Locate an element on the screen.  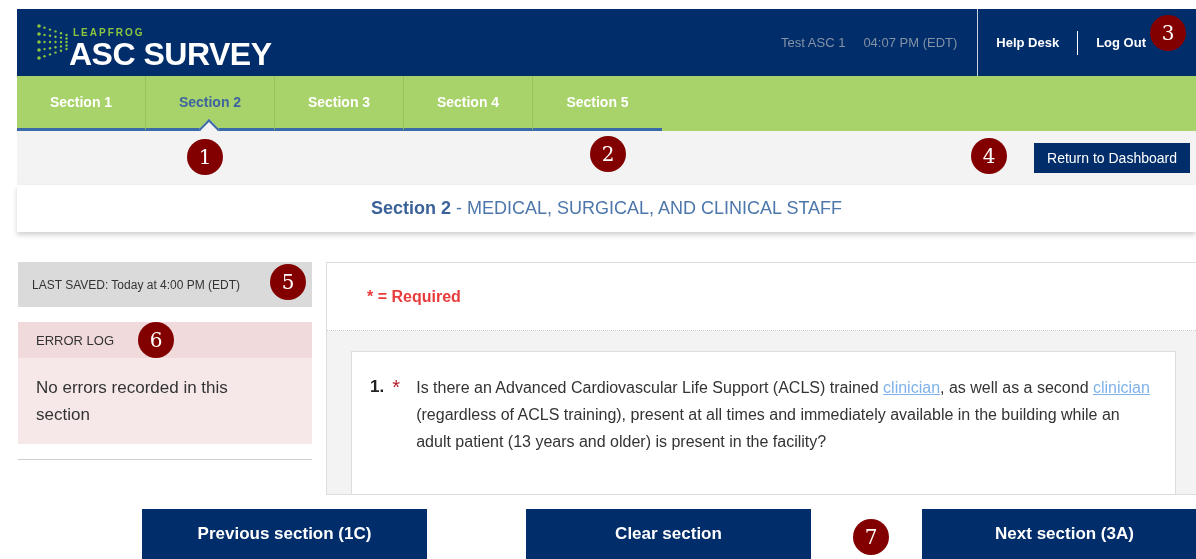
current-time: 04:07 PM (EDT) is located at coordinates (910, 42).